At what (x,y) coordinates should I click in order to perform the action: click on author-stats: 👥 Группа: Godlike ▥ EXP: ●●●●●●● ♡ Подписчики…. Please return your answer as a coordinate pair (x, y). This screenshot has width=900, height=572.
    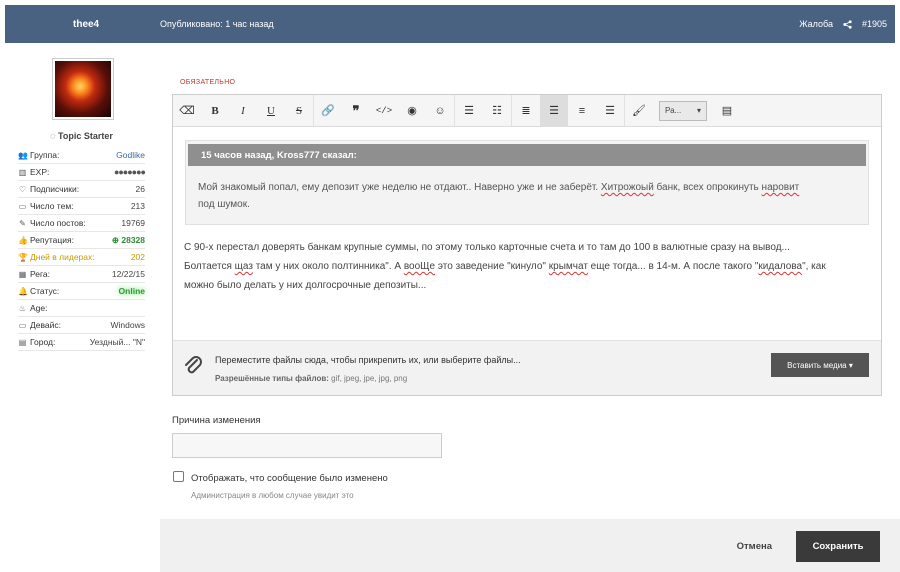
    Looking at the image, I should click on (82, 249).